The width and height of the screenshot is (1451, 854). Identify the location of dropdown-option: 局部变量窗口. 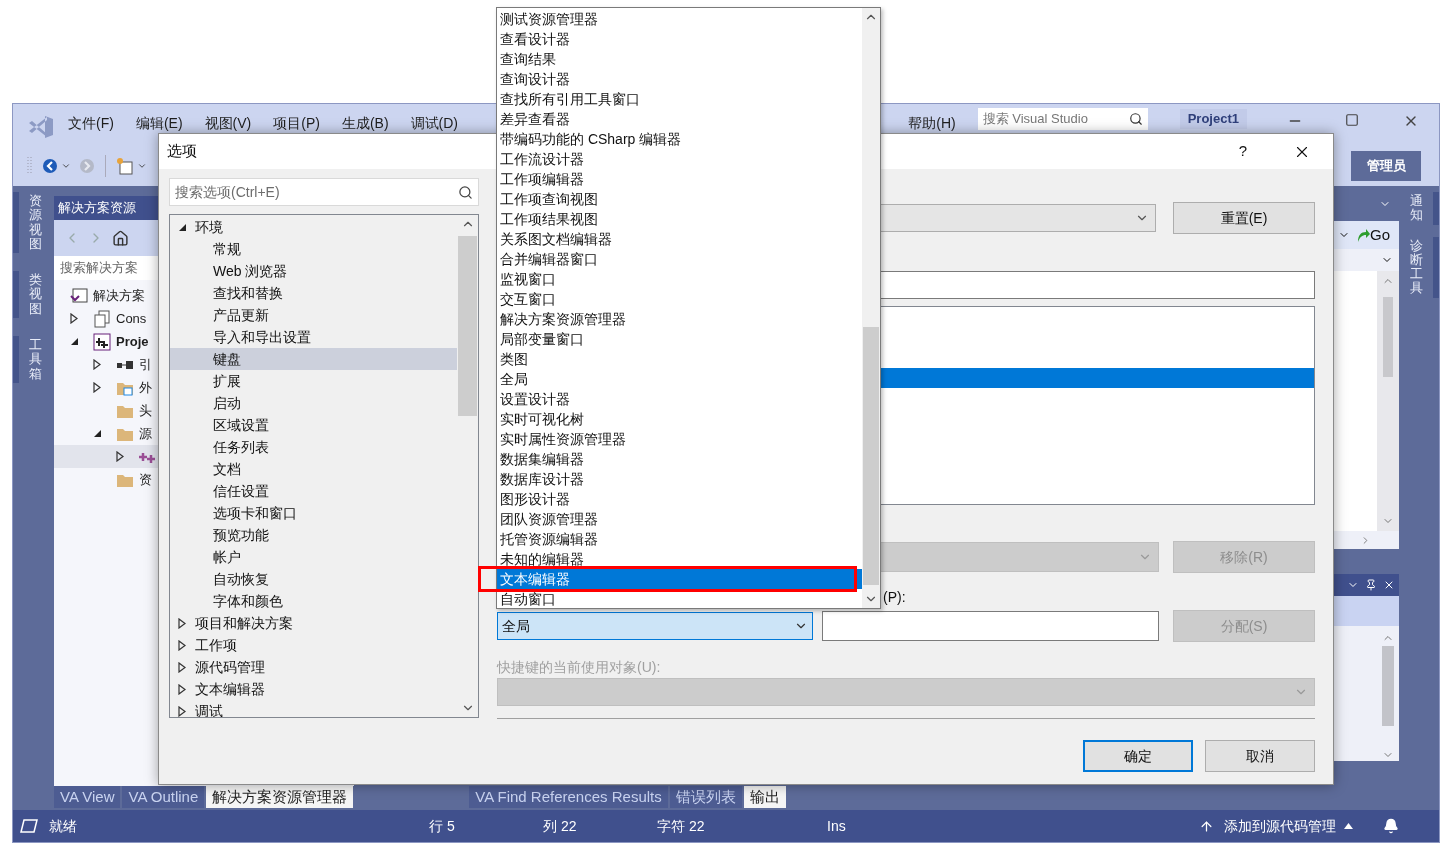
(679, 339).